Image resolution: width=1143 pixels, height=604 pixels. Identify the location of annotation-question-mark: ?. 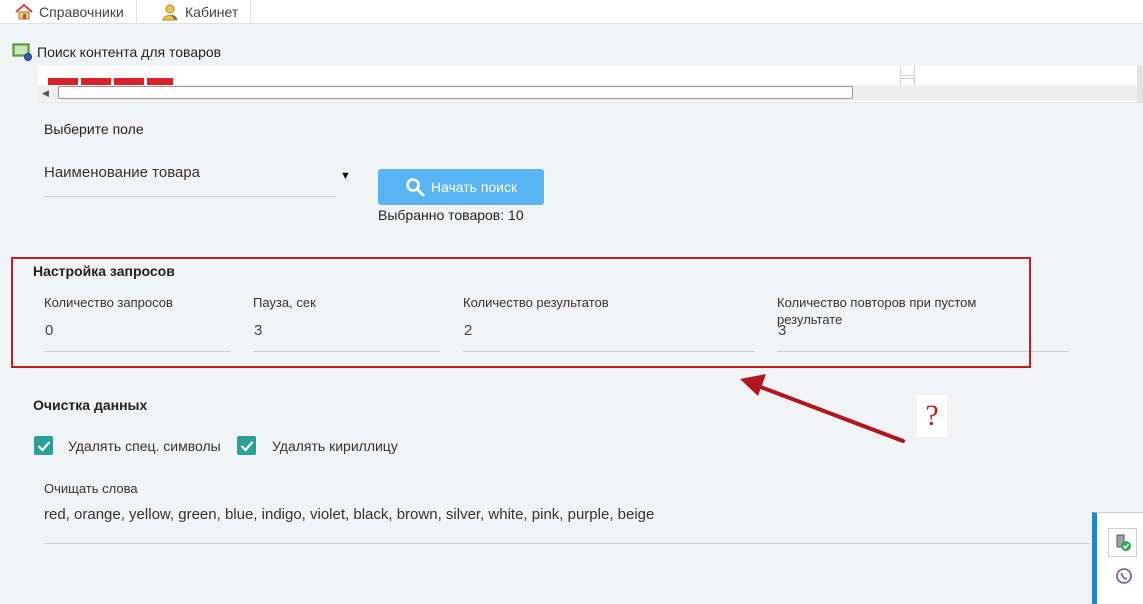
(932, 416).